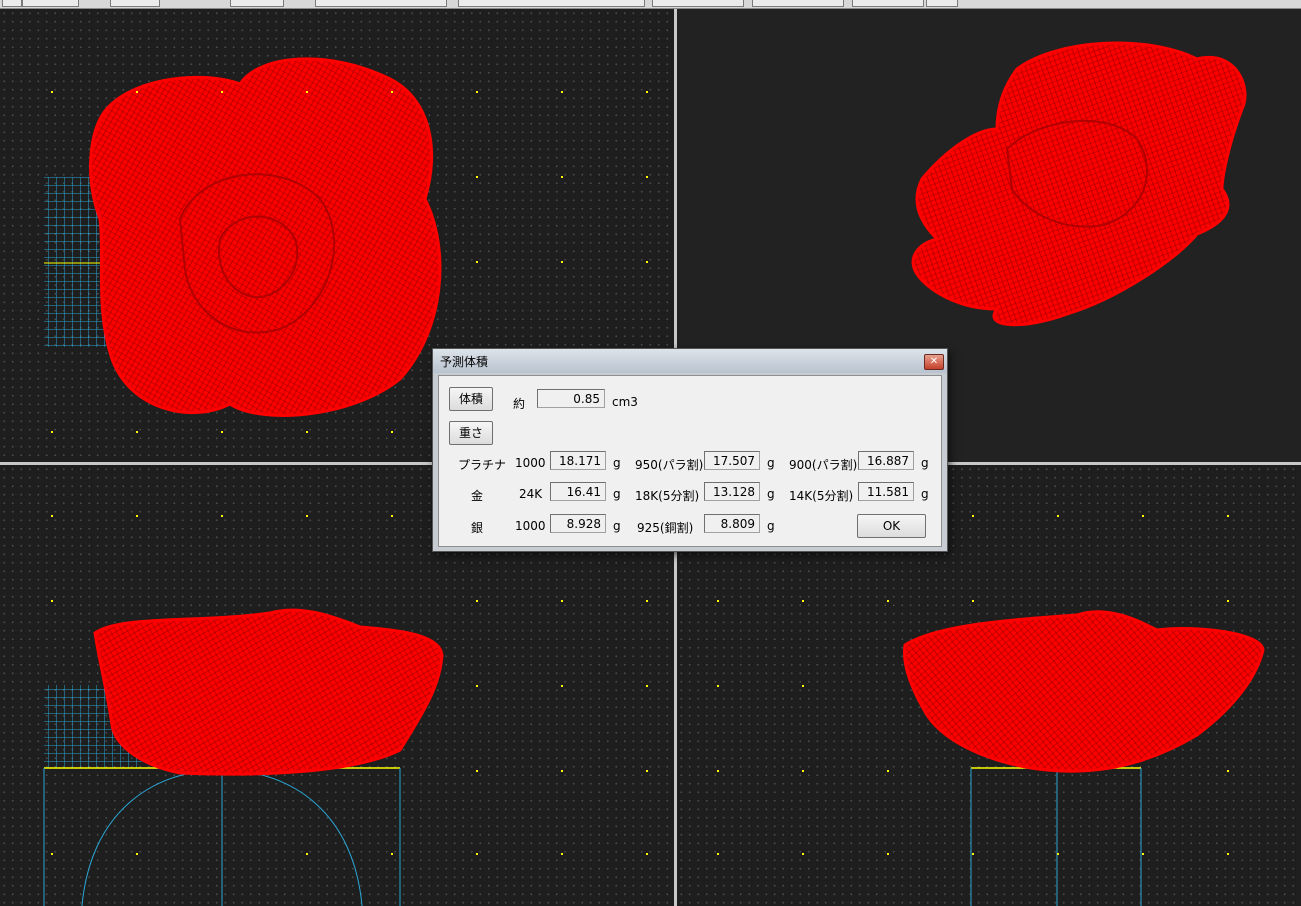  What do you see at coordinates (1083, 691) in the screenshot?
I see `rose-model-side` at bounding box center [1083, 691].